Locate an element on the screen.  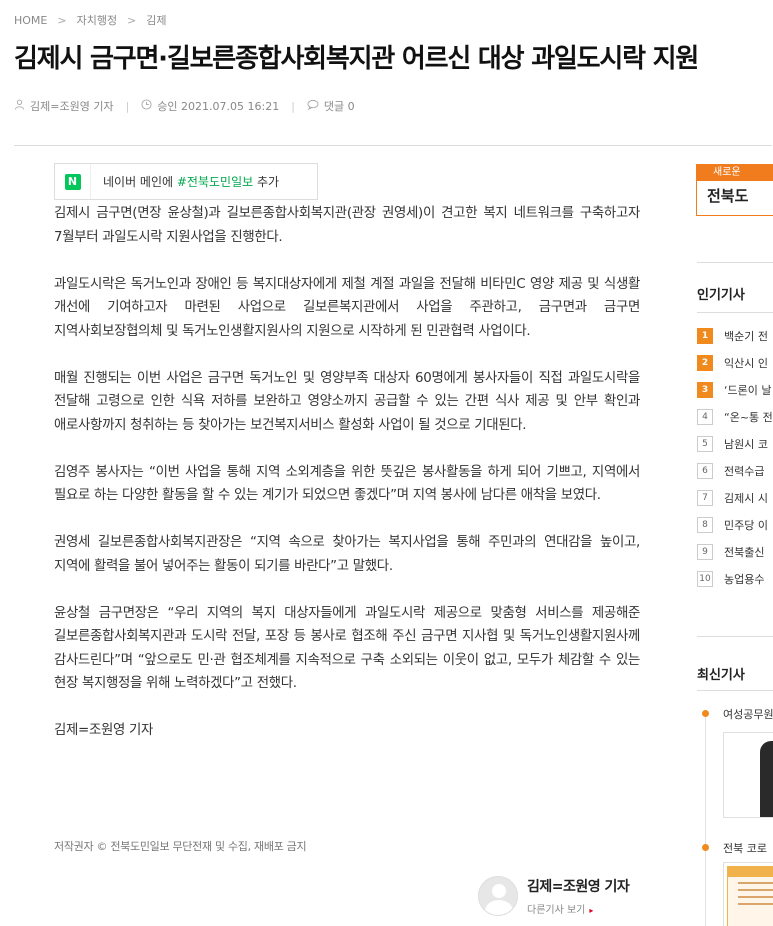
reporter-name: 김제=조원영 기자 is located at coordinates (578, 887).